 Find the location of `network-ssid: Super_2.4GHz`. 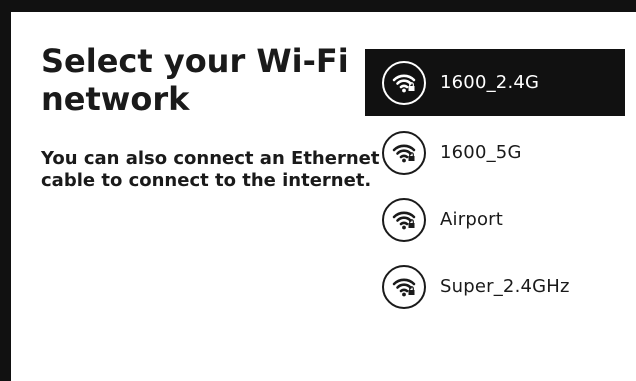

network-ssid: Super_2.4GHz is located at coordinates (505, 286).